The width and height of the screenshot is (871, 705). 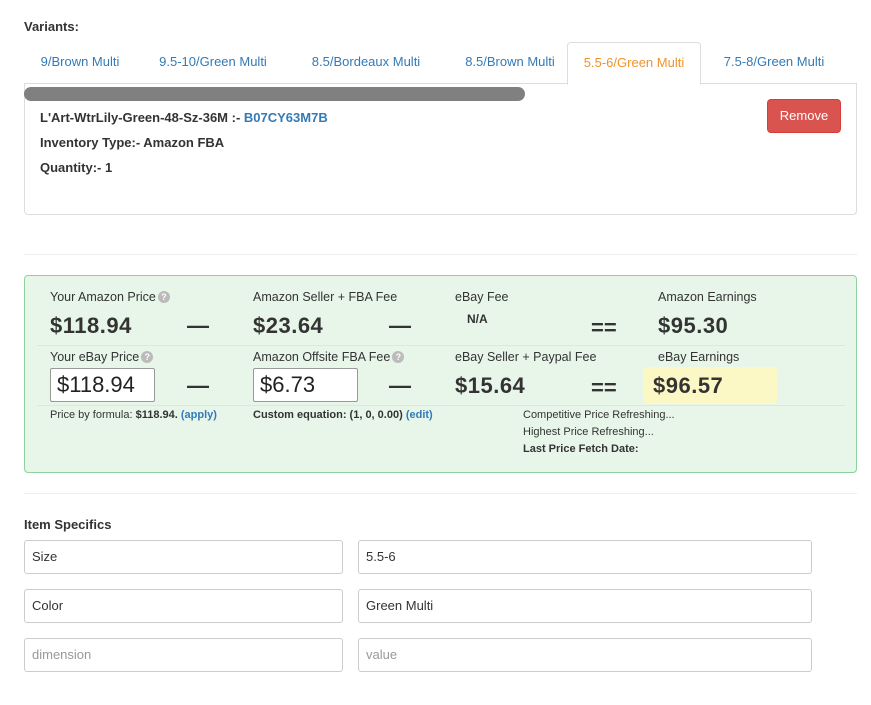 I want to click on last-price-fetch-date: Last Price Fetch Date:, so click(x=581, y=449).